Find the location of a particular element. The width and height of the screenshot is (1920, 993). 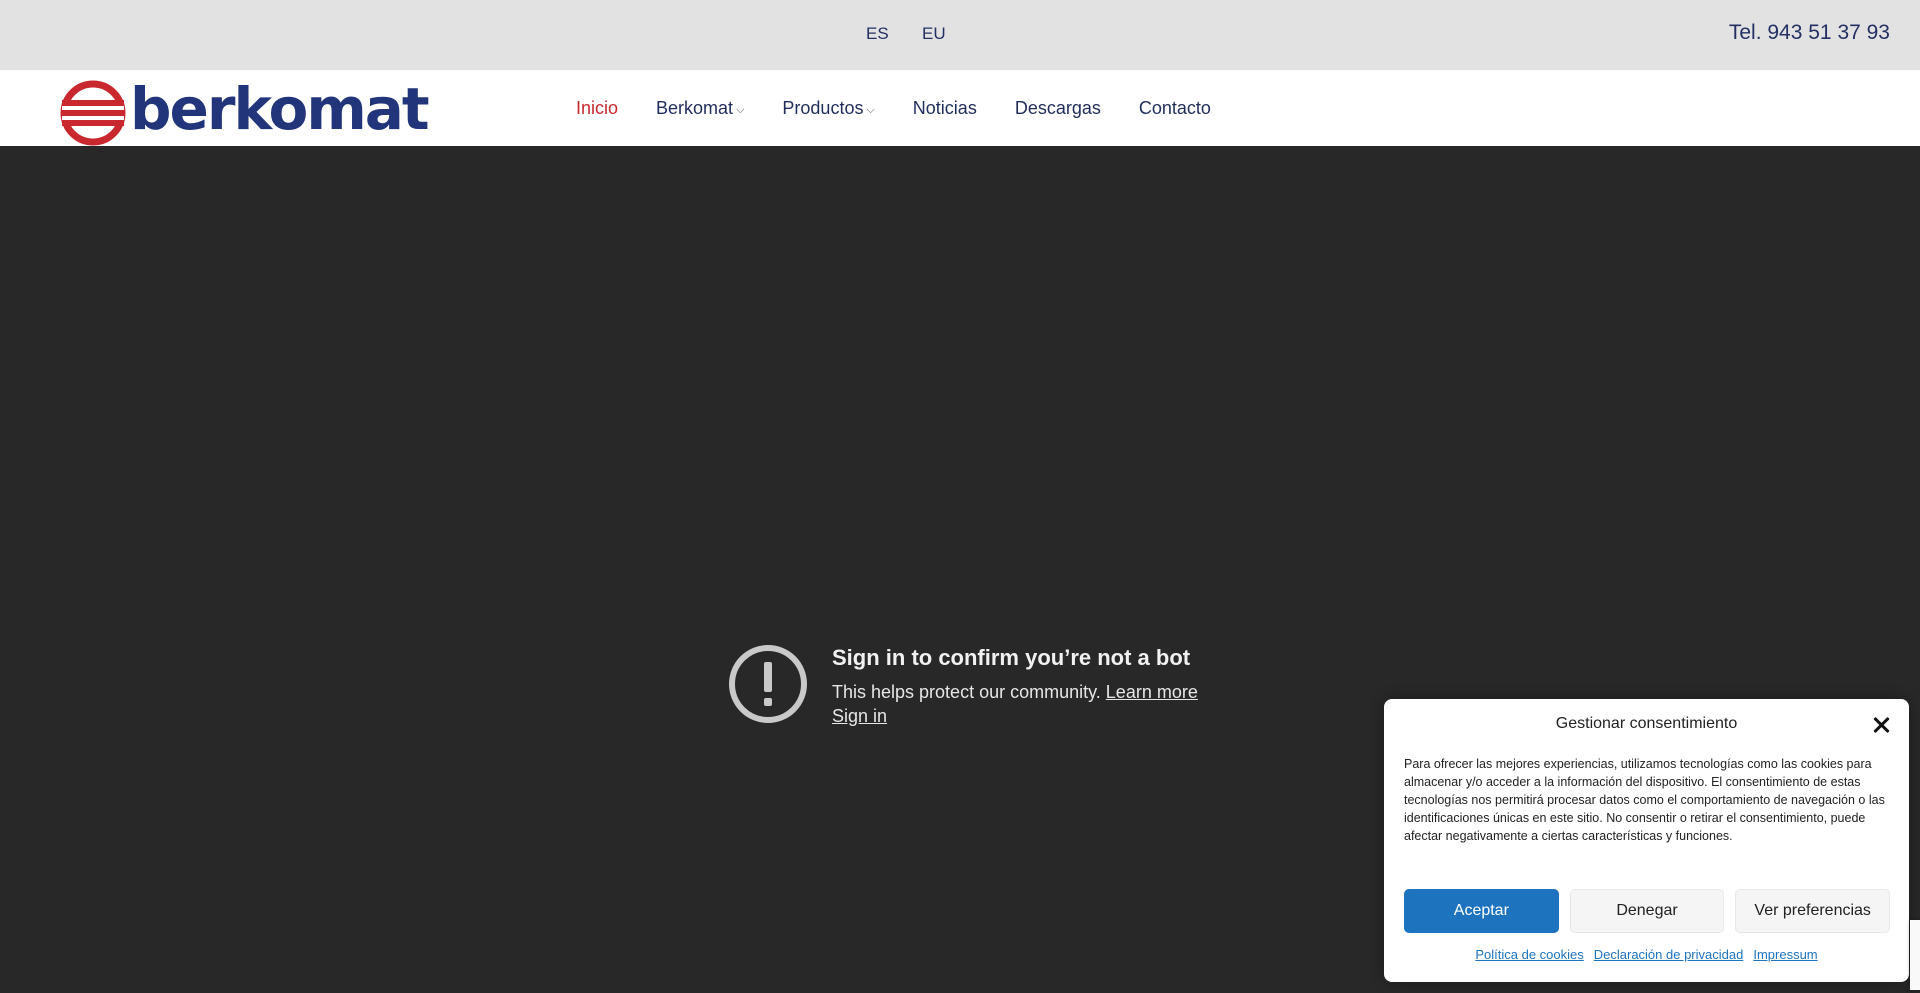

accept-button: Aceptar is located at coordinates (1481, 911).